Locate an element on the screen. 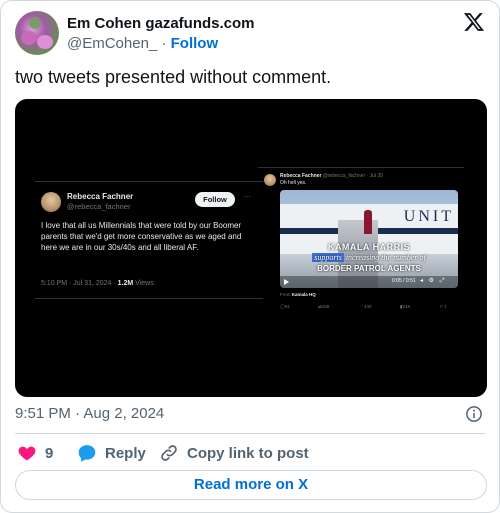  reply-label: Reply is located at coordinates (125, 453).